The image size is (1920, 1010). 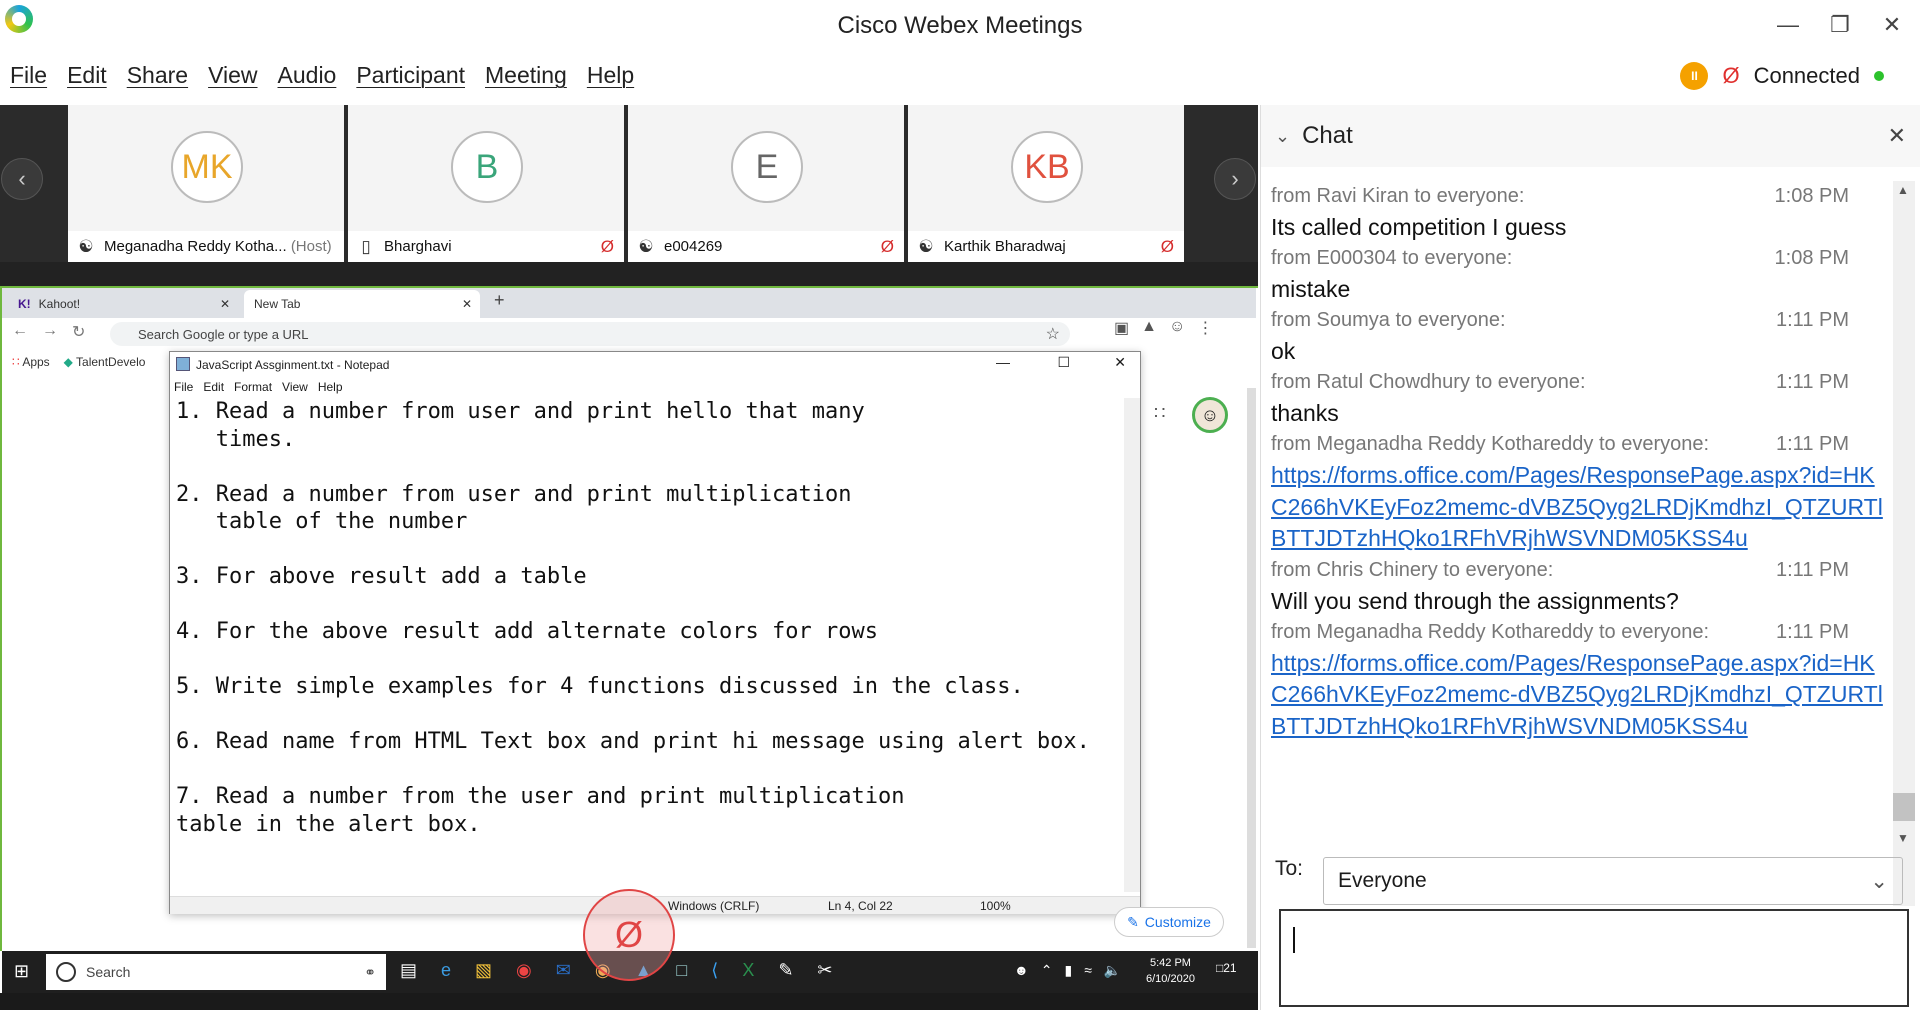 What do you see at coordinates (370, 972) in the screenshot?
I see `microphone-icon: ⚭` at bounding box center [370, 972].